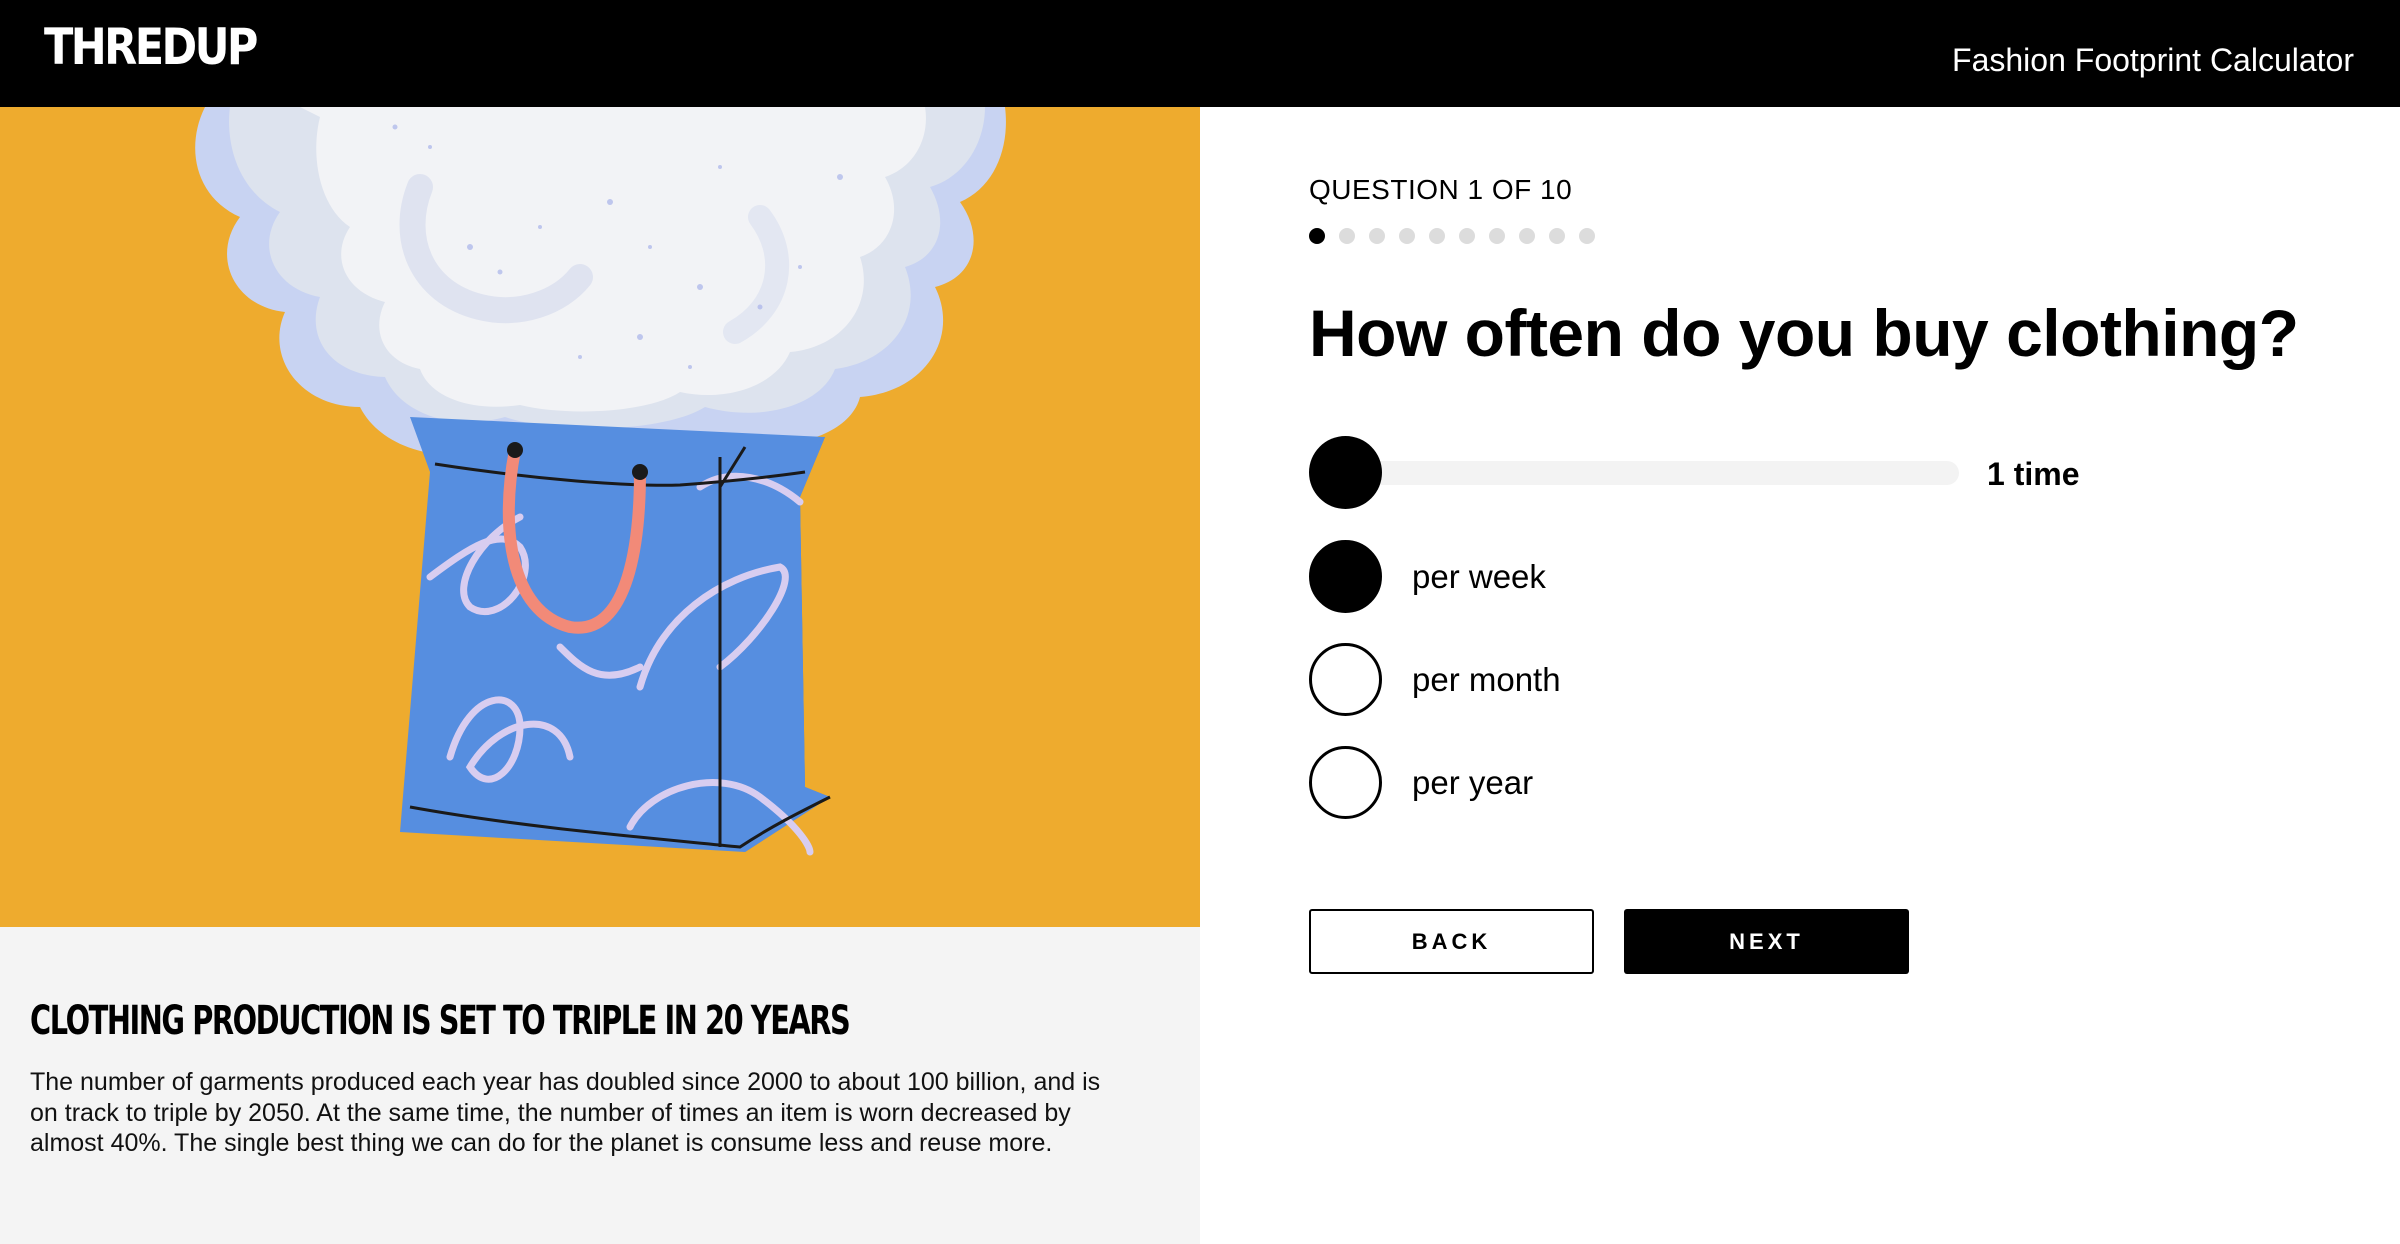 The image size is (2400, 1244). Describe the element at coordinates (1479, 576) in the screenshot. I see `option-label: per week` at that location.